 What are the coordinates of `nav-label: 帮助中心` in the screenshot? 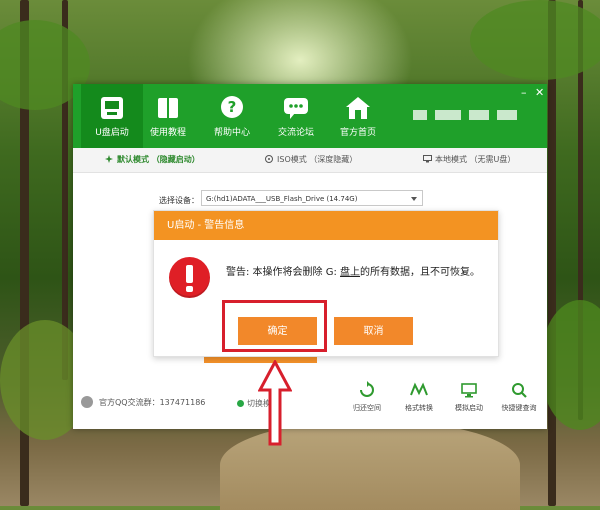 It's located at (231, 133).